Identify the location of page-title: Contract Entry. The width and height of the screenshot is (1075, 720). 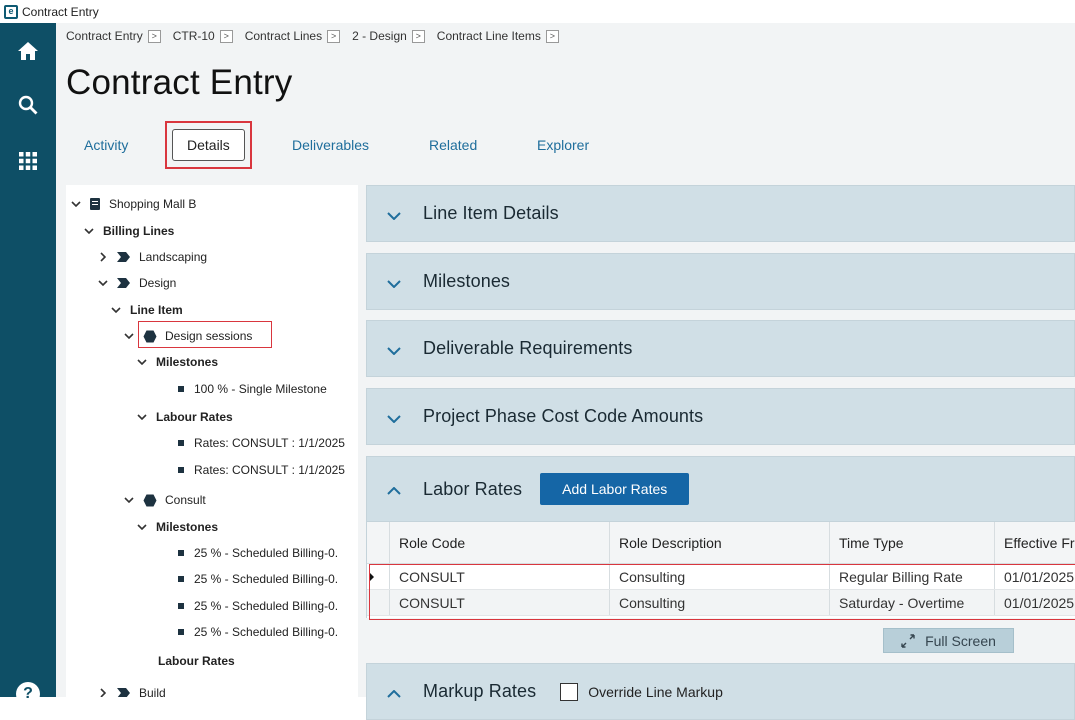
(179, 82).